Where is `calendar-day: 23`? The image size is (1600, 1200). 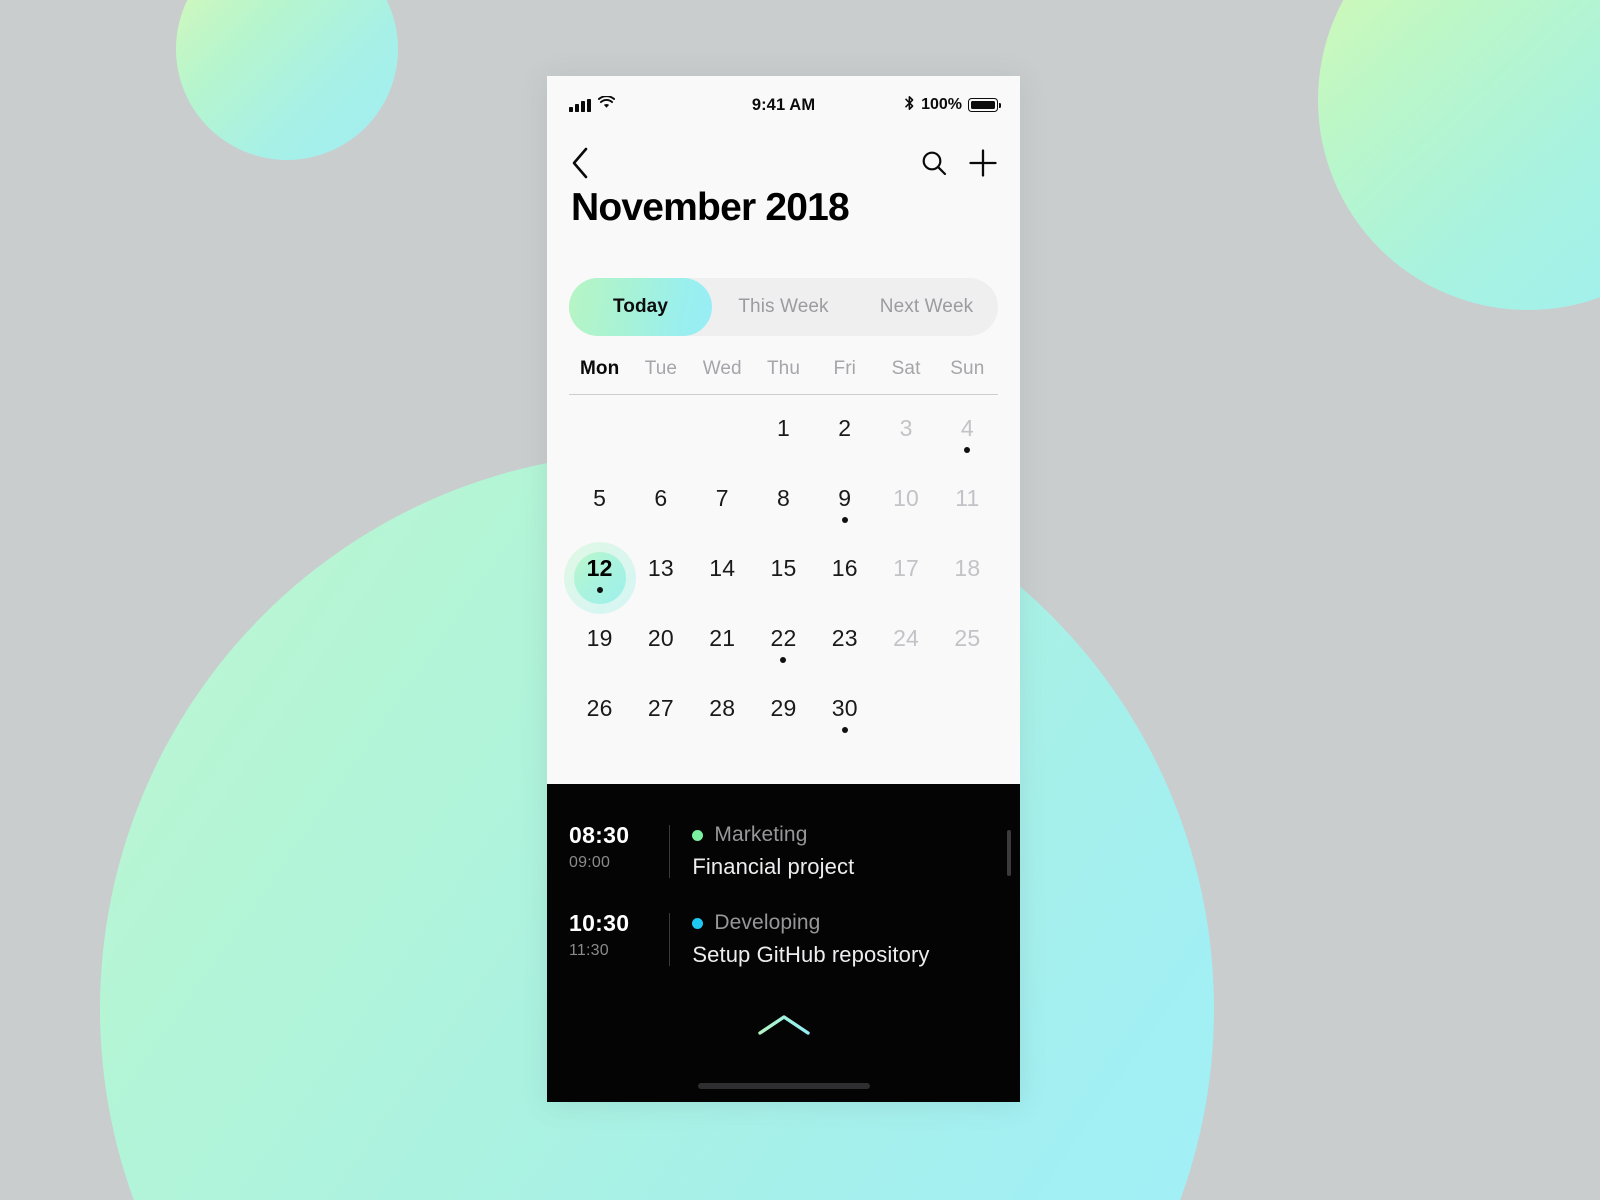
calendar-day: 23 is located at coordinates (844, 648).